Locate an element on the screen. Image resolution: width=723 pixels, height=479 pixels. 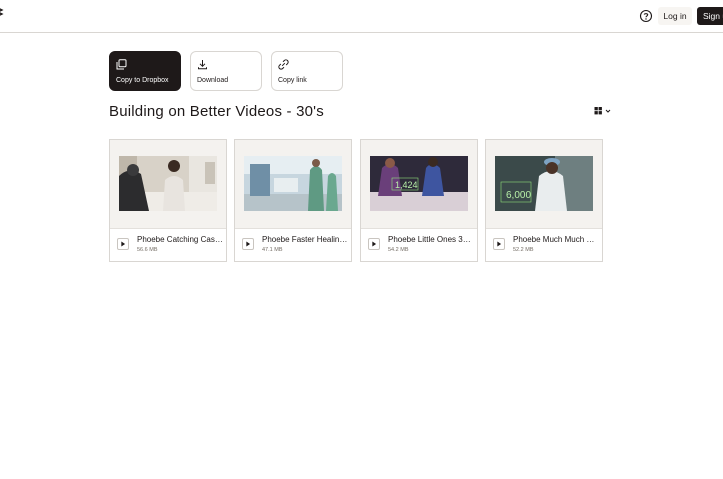
grid-view-icon is located at coordinates (604, 111).